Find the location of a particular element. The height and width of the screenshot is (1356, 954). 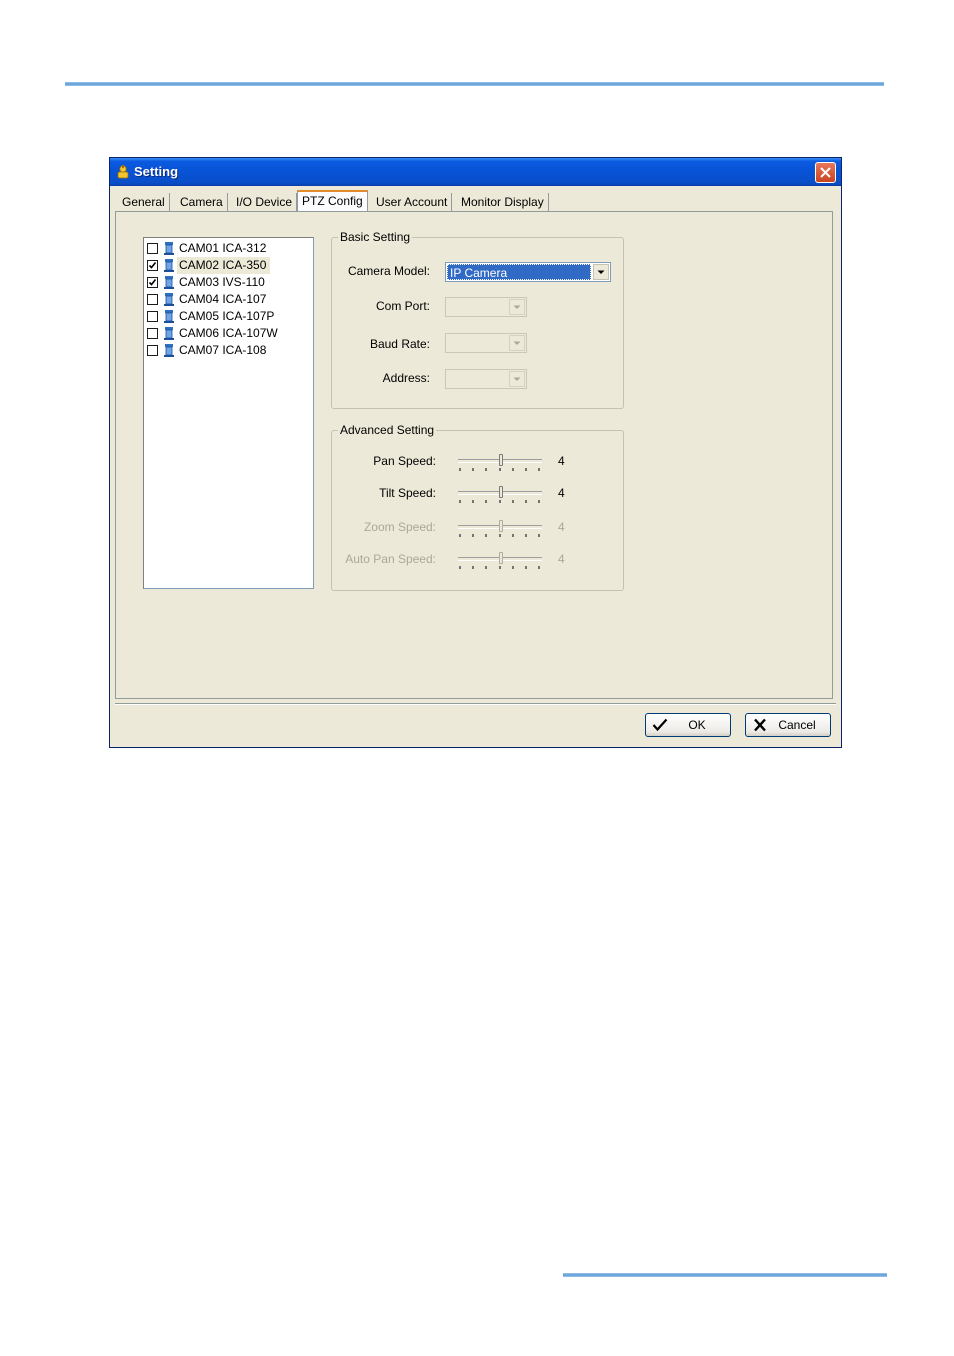

pan-speed-slider is located at coordinates (500, 465).